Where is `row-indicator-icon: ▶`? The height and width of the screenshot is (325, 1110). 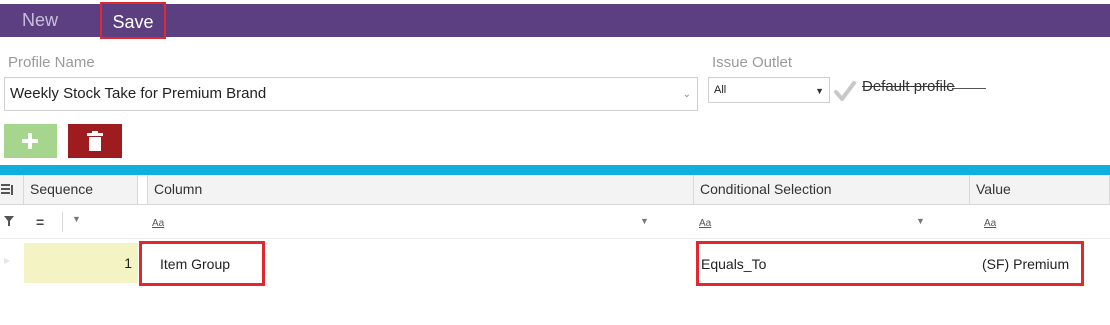 row-indicator-icon: ▶ is located at coordinates (7, 260).